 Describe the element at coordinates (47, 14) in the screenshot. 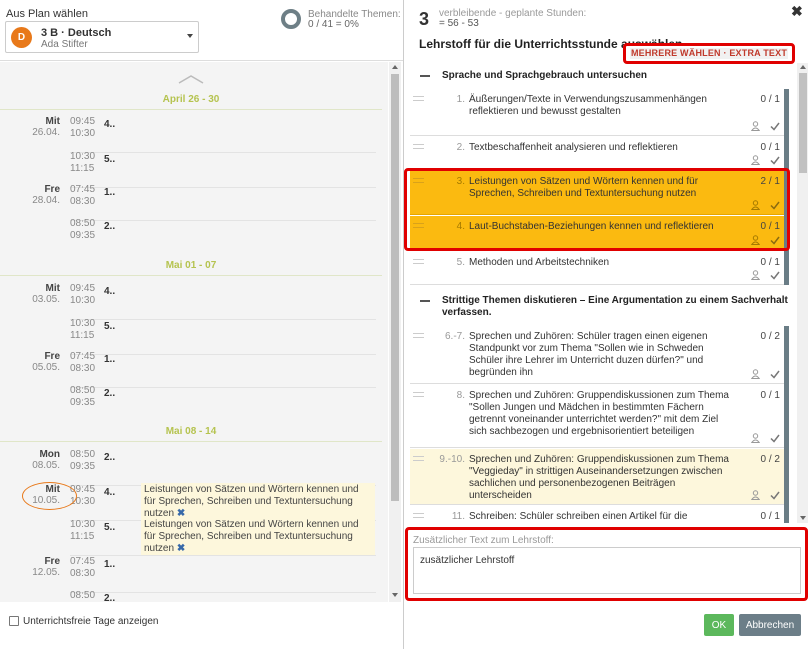

I see `plan-label: Aus Plan wählen` at that location.